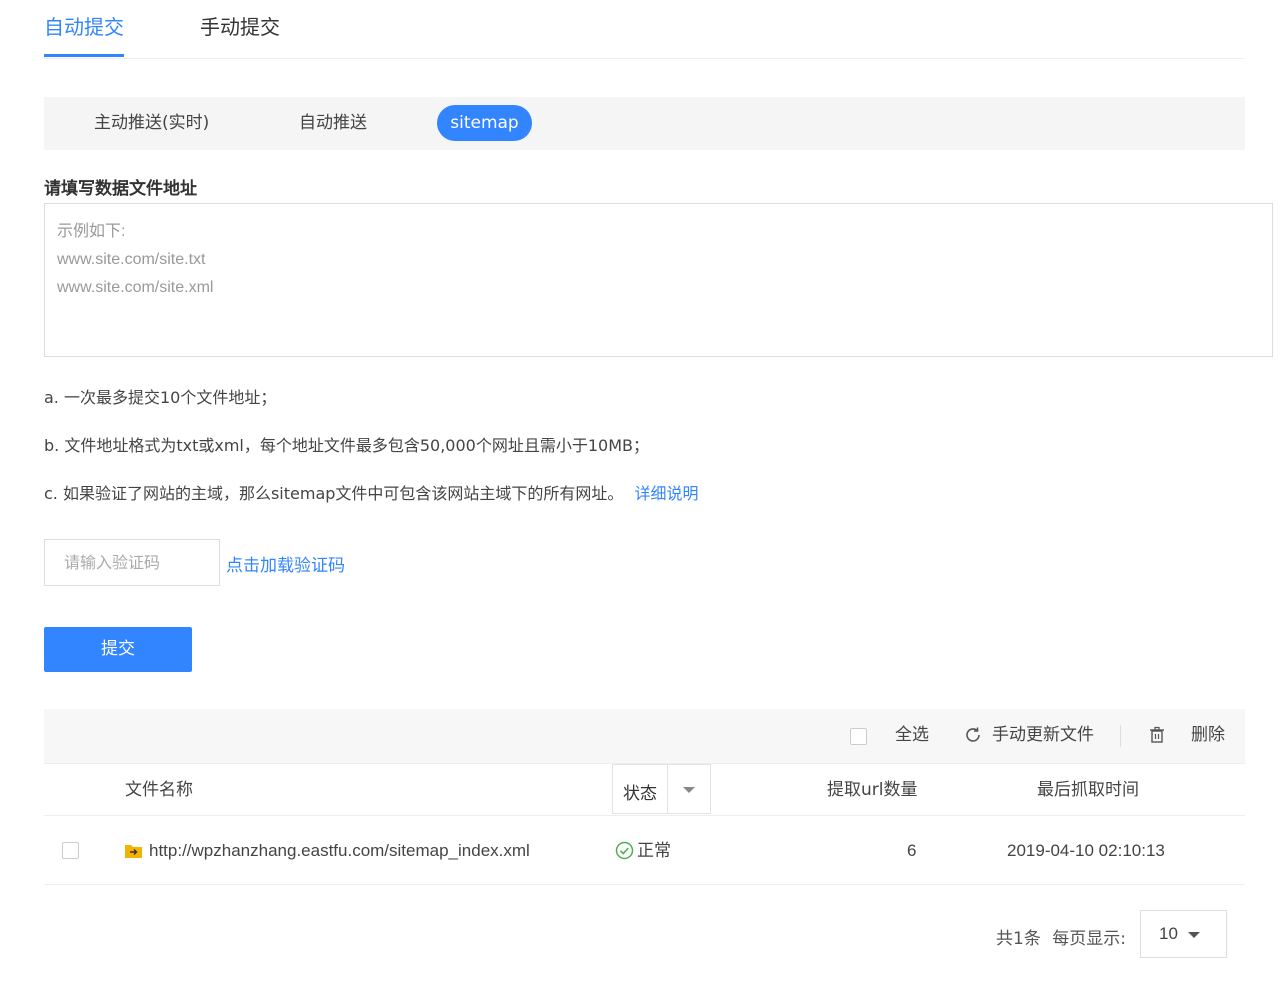  What do you see at coordinates (151, 123) in the screenshot?
I see `subtab-active-push: 主动推送(实时)` at bounding box center [151, 123].